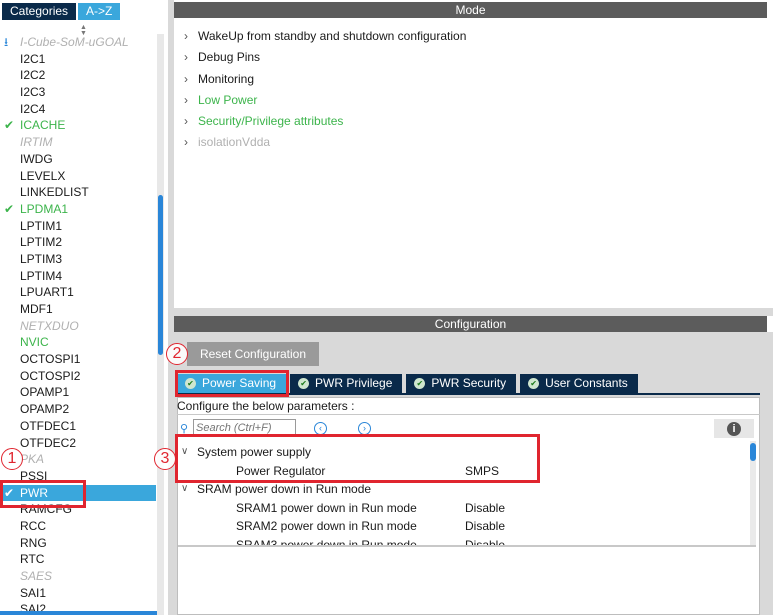 The width and height of the screenshot is (773, 615). What do you see at coordinates (470, 57) in the screenshot?
I see `mode-item: › Debug Pins` at bounding box center [470, 57].